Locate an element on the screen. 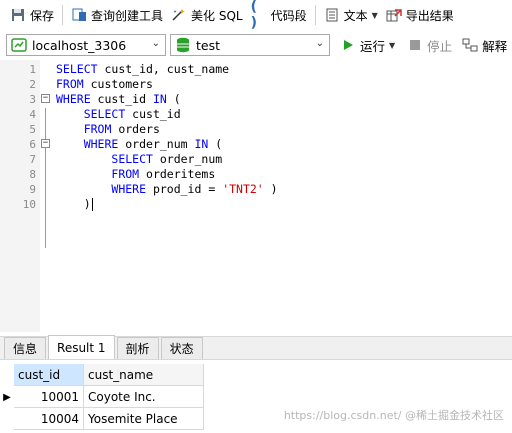  column-header-cust-id: cust_id is located at coordinates (49, 375).